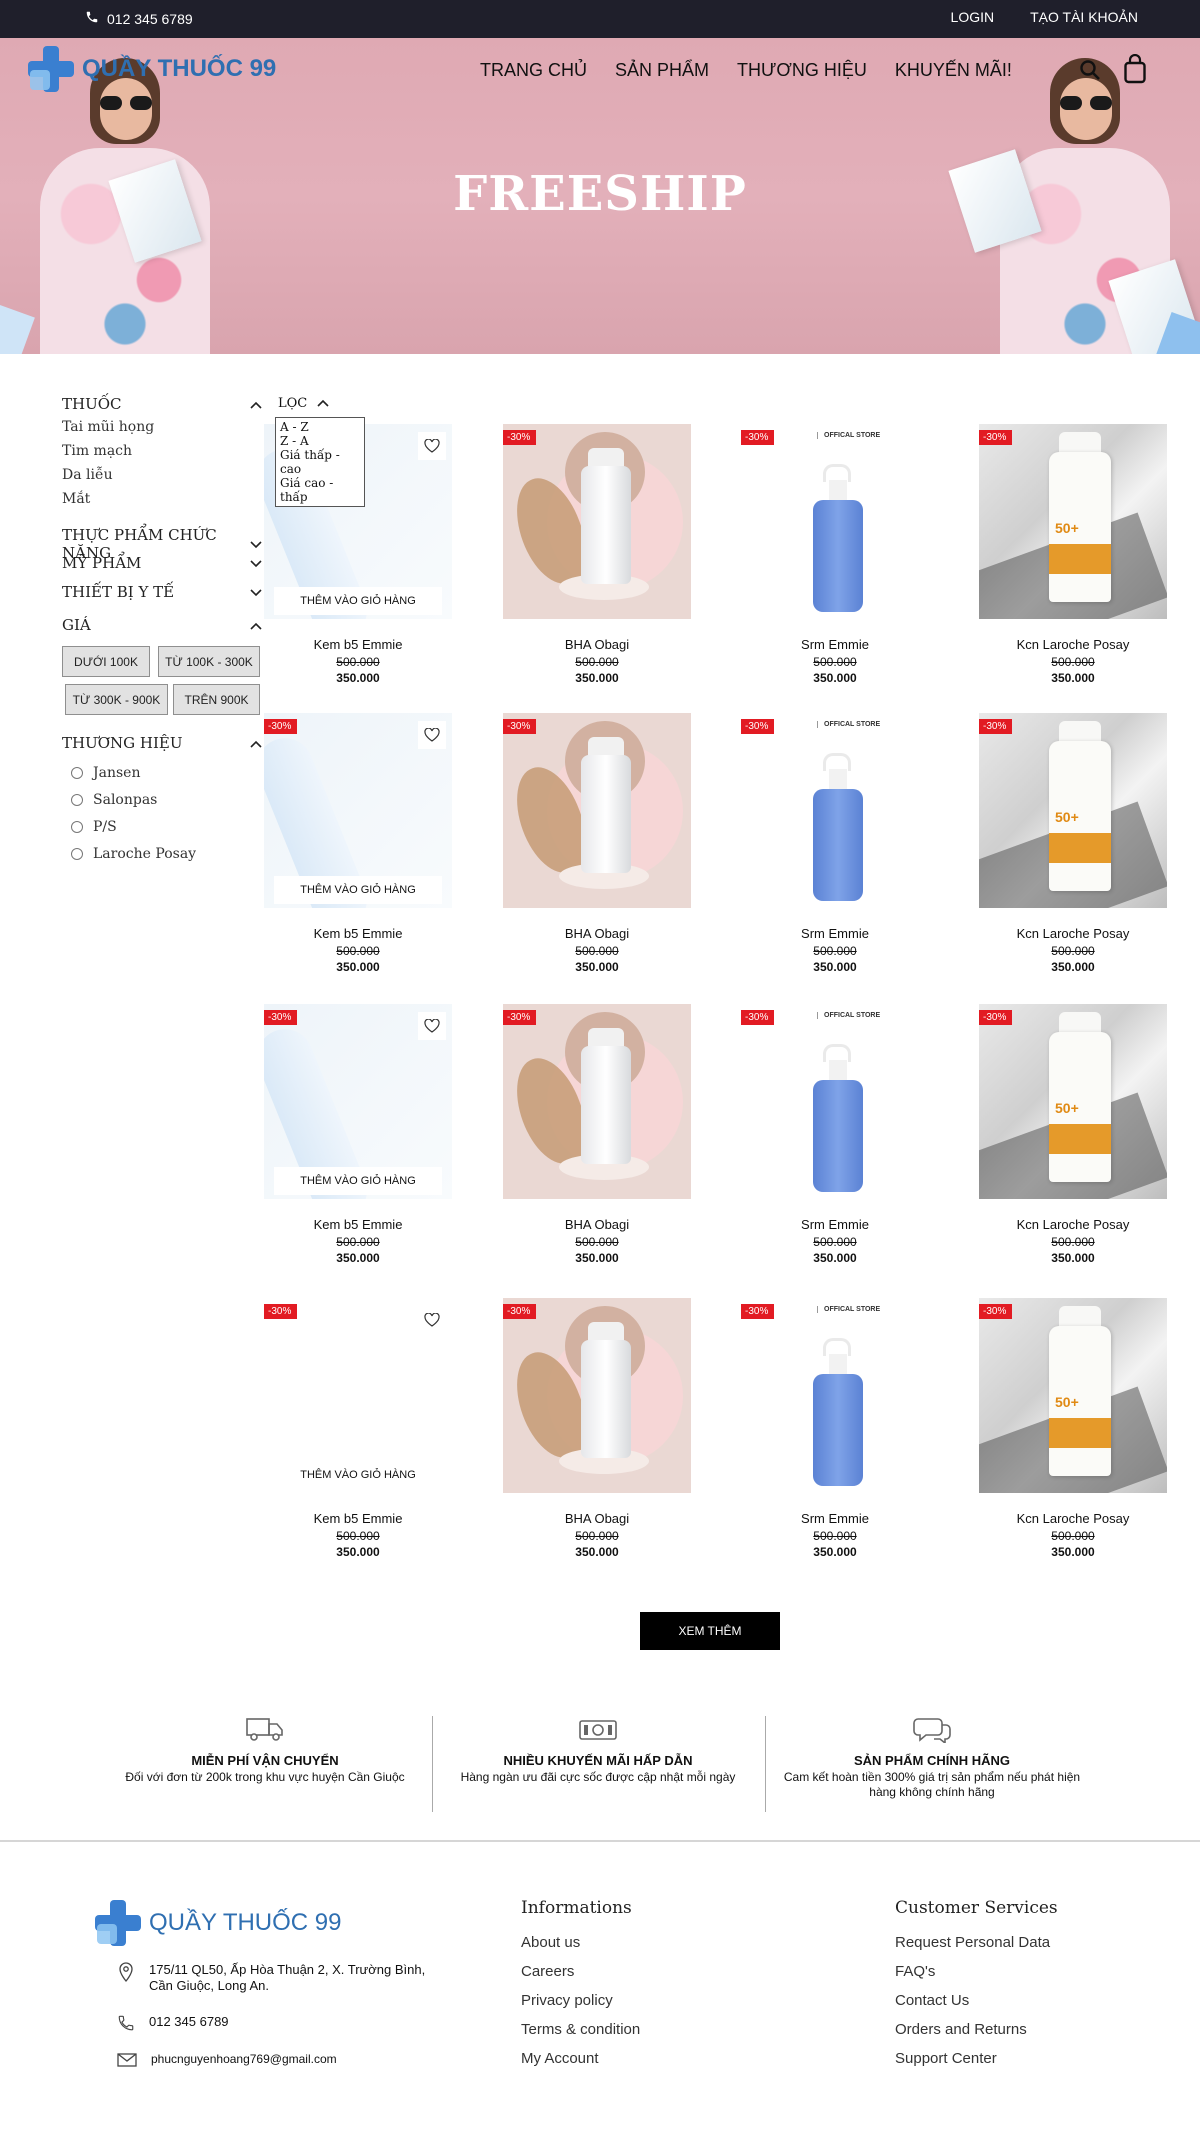 The height and width of the screenshot is (2150, 1200). What do you see at coordinates (152, 69) in the screenshot?
I see `site-logo: QUẦY THUỐC 99` at bounding box center [152, 69].